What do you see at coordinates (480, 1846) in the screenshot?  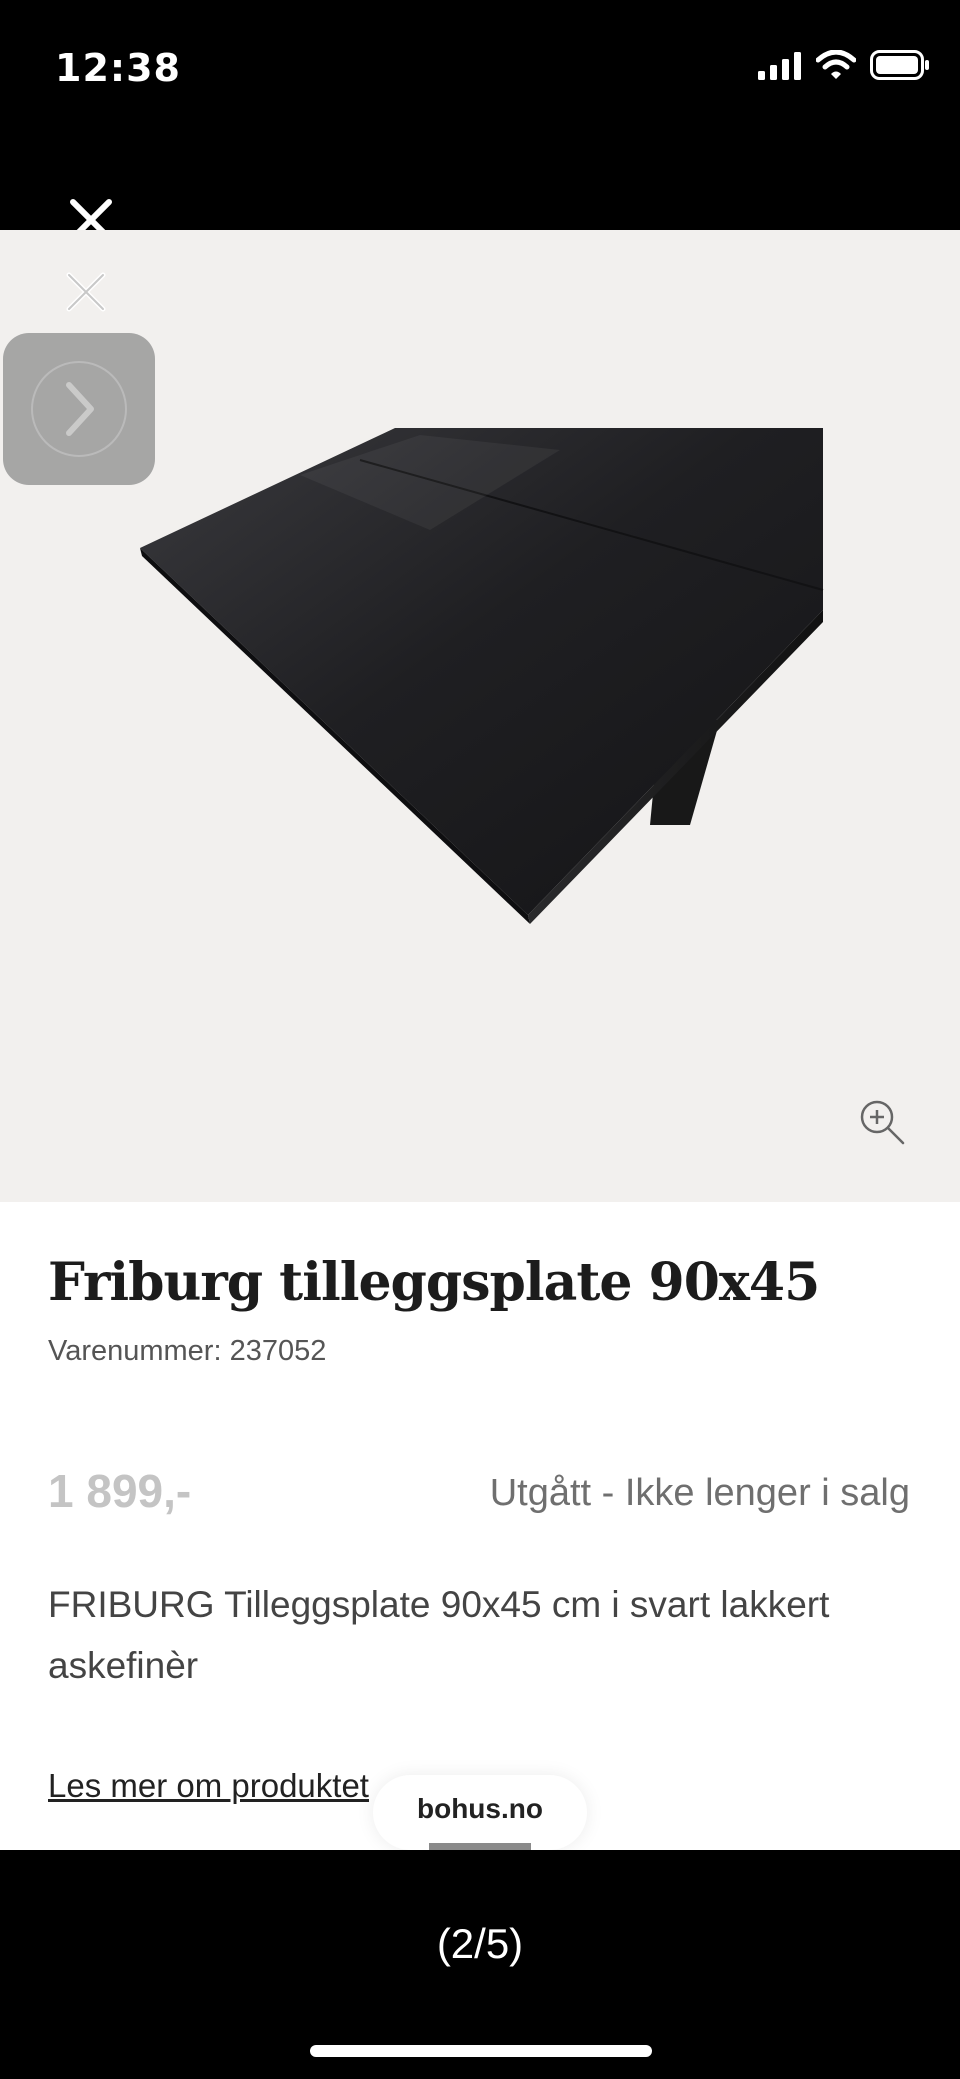 I see `domain-indicator` at bounding box center [480, 1846].